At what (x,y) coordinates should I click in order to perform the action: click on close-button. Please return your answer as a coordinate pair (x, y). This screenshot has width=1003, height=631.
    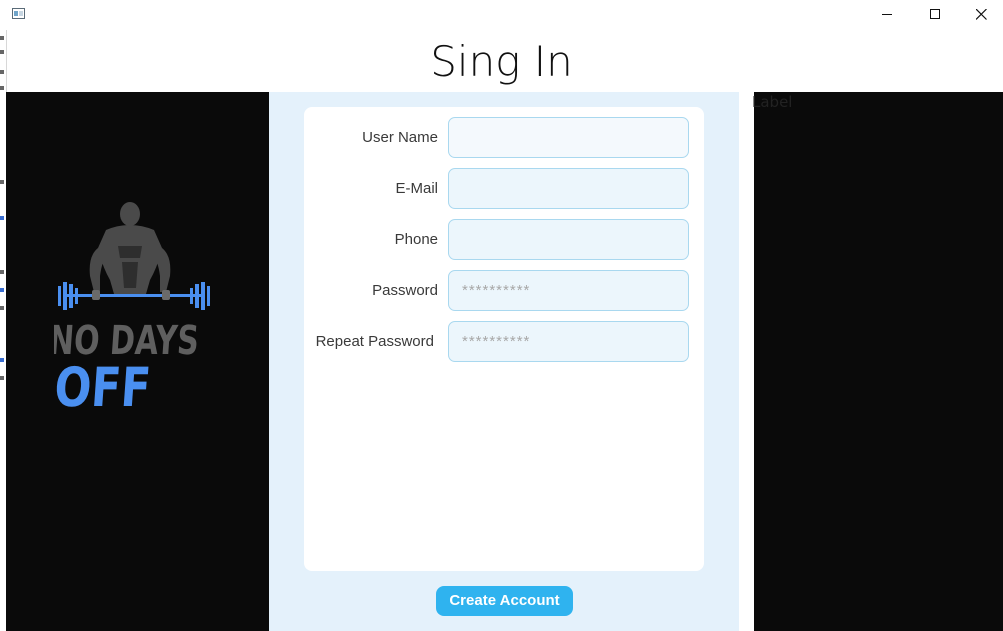
    Looking at the image, I should click on (980, 15).